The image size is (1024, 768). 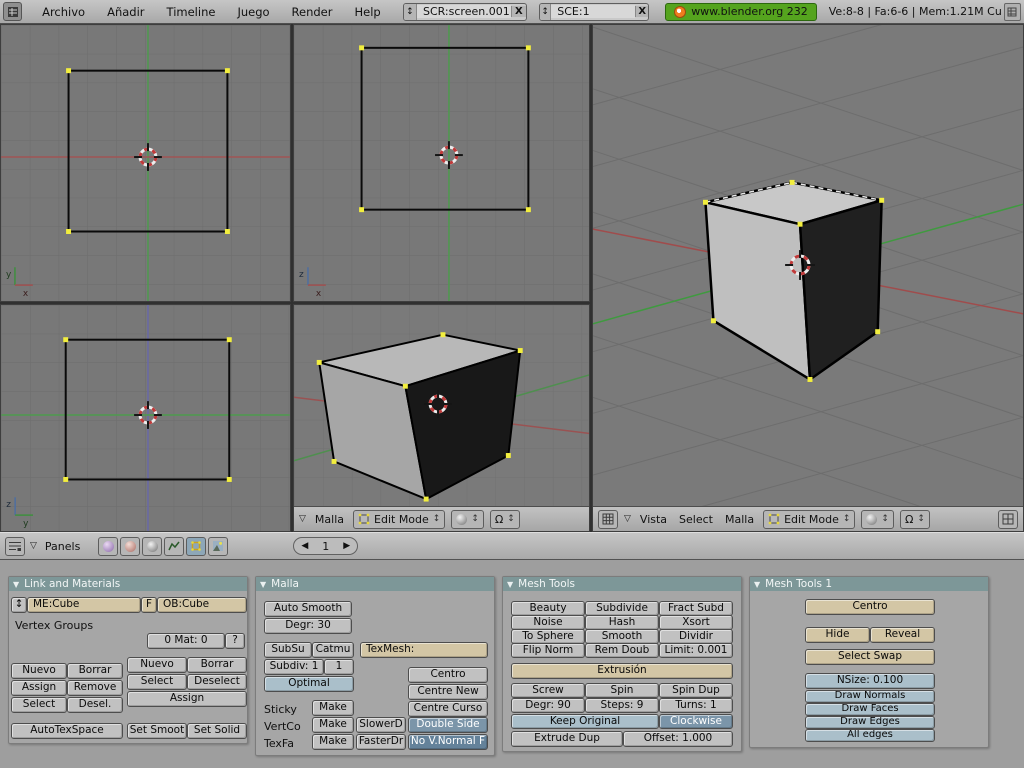 What do you see at coordinates (39, 688) in the screenshot?
I see `vgroup-assign-button: Assign` at bounding box center [39, 688].